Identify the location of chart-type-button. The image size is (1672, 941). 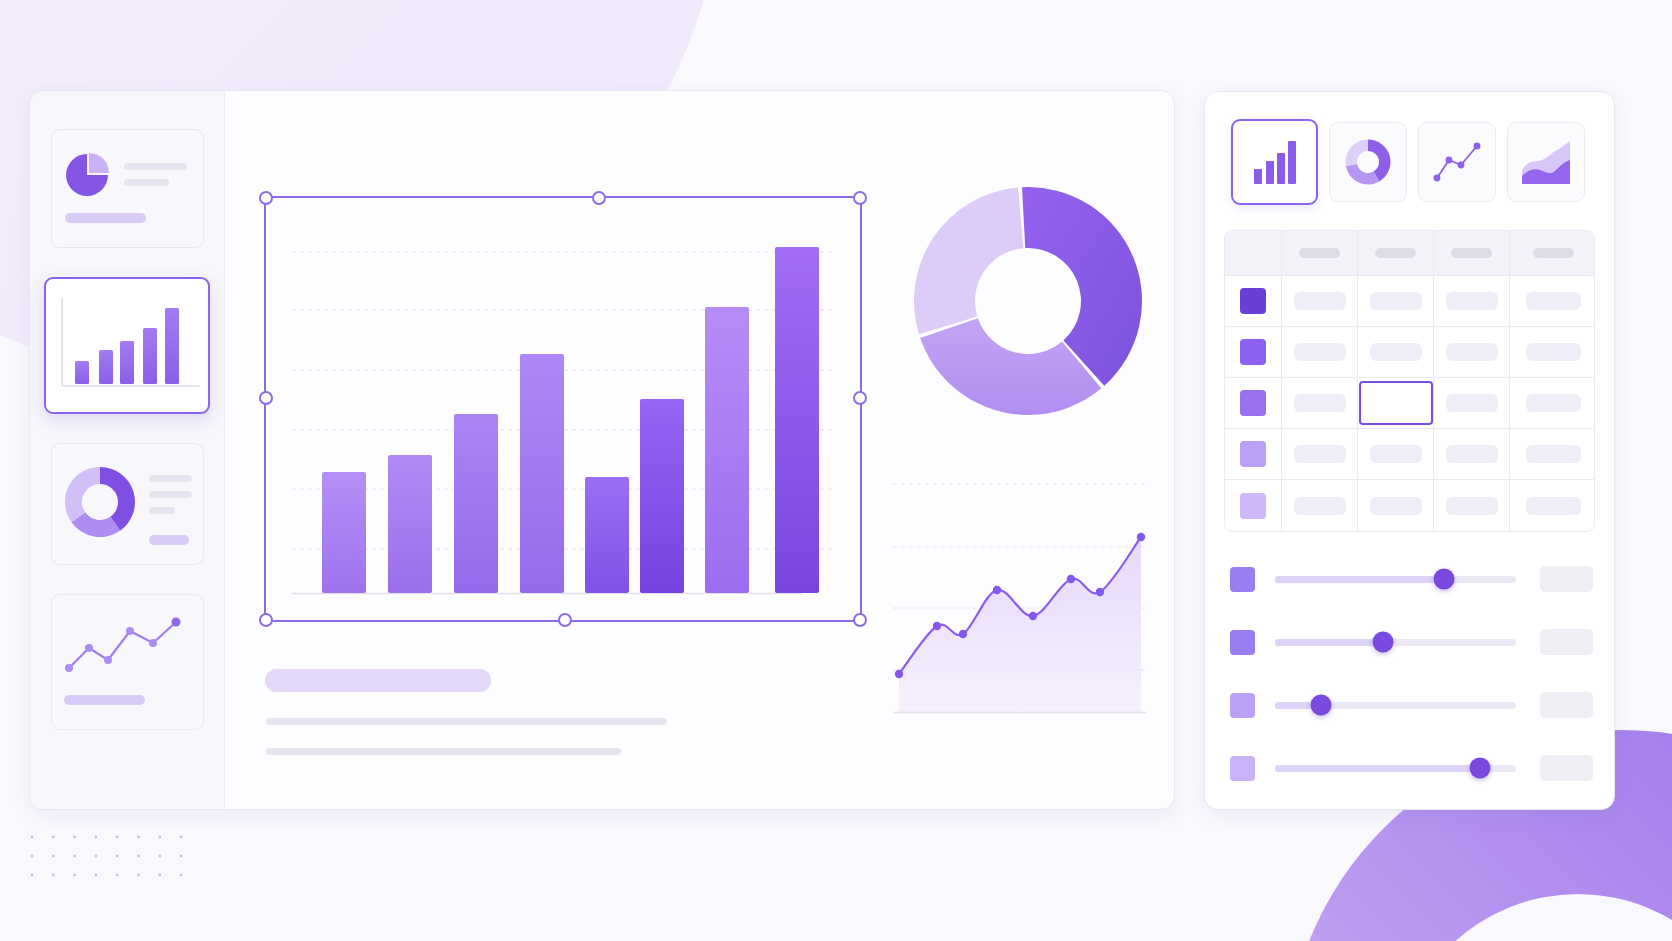
(1274, 162).